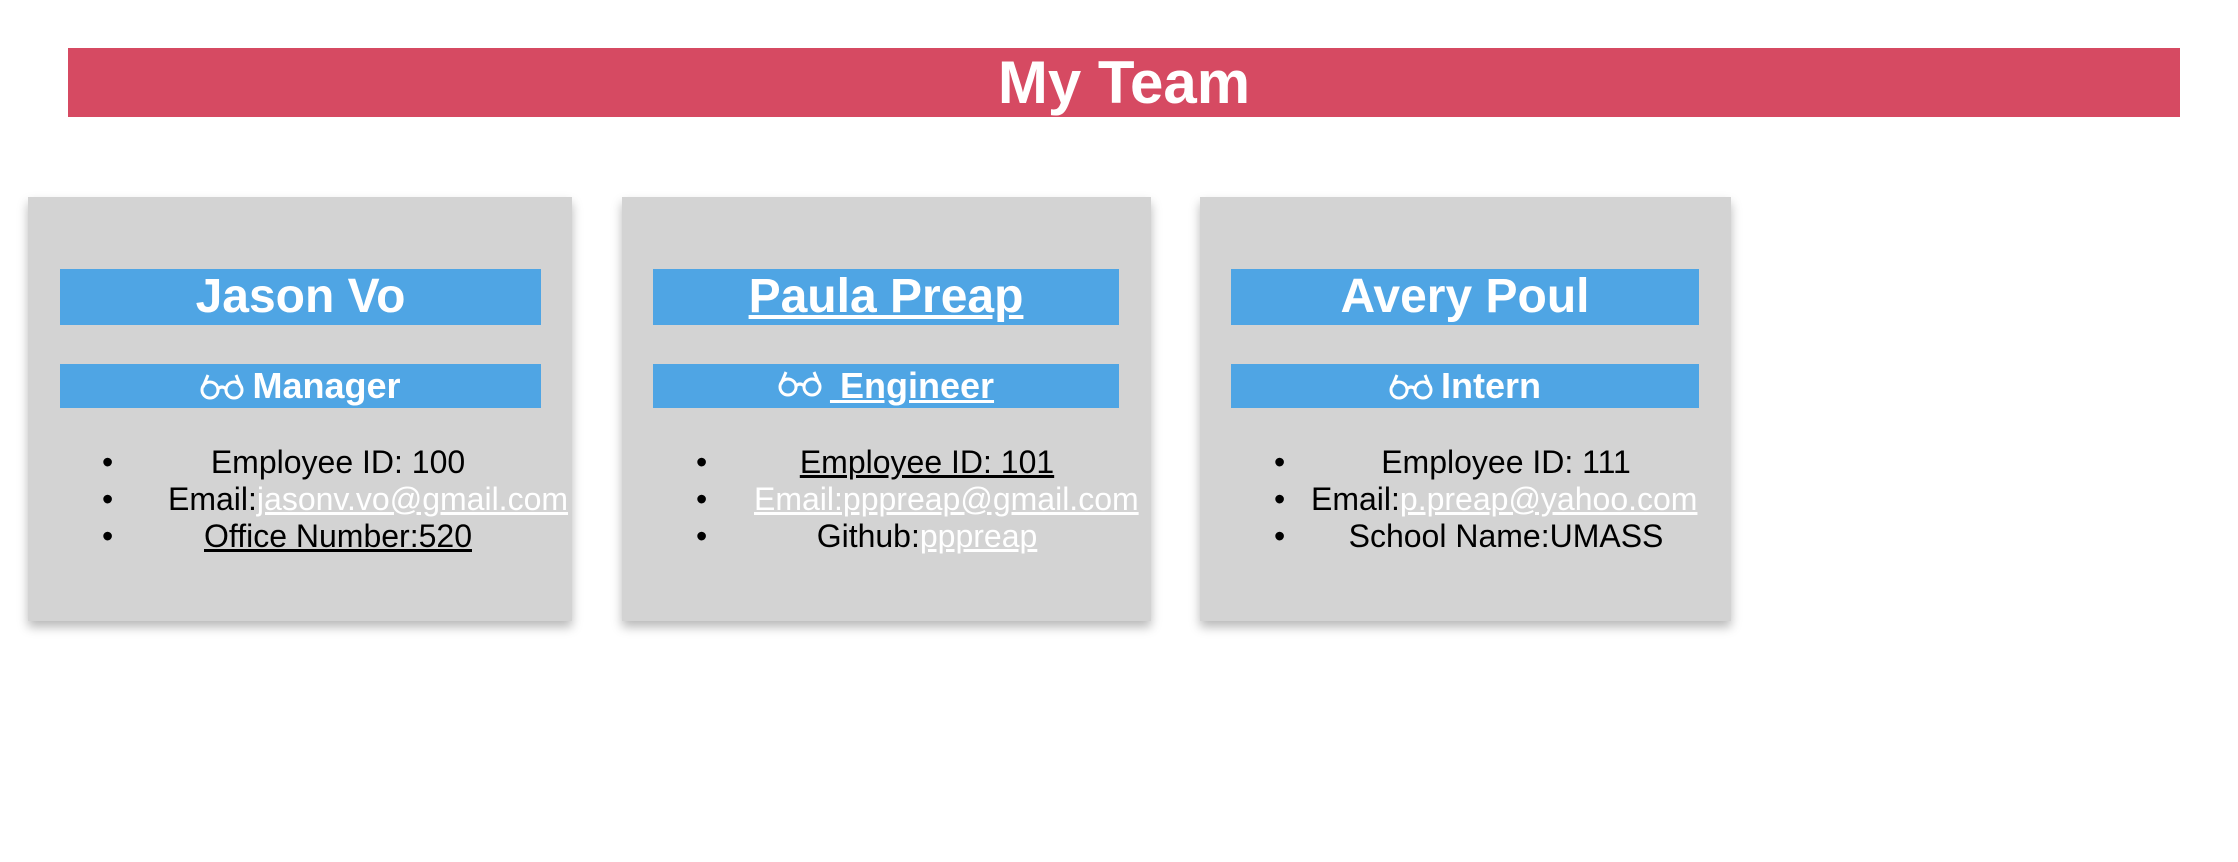 This screenshot has height=862, width=2238. I want to click on email-link: jasonv.vo@gmail.com, so click(412, 499).